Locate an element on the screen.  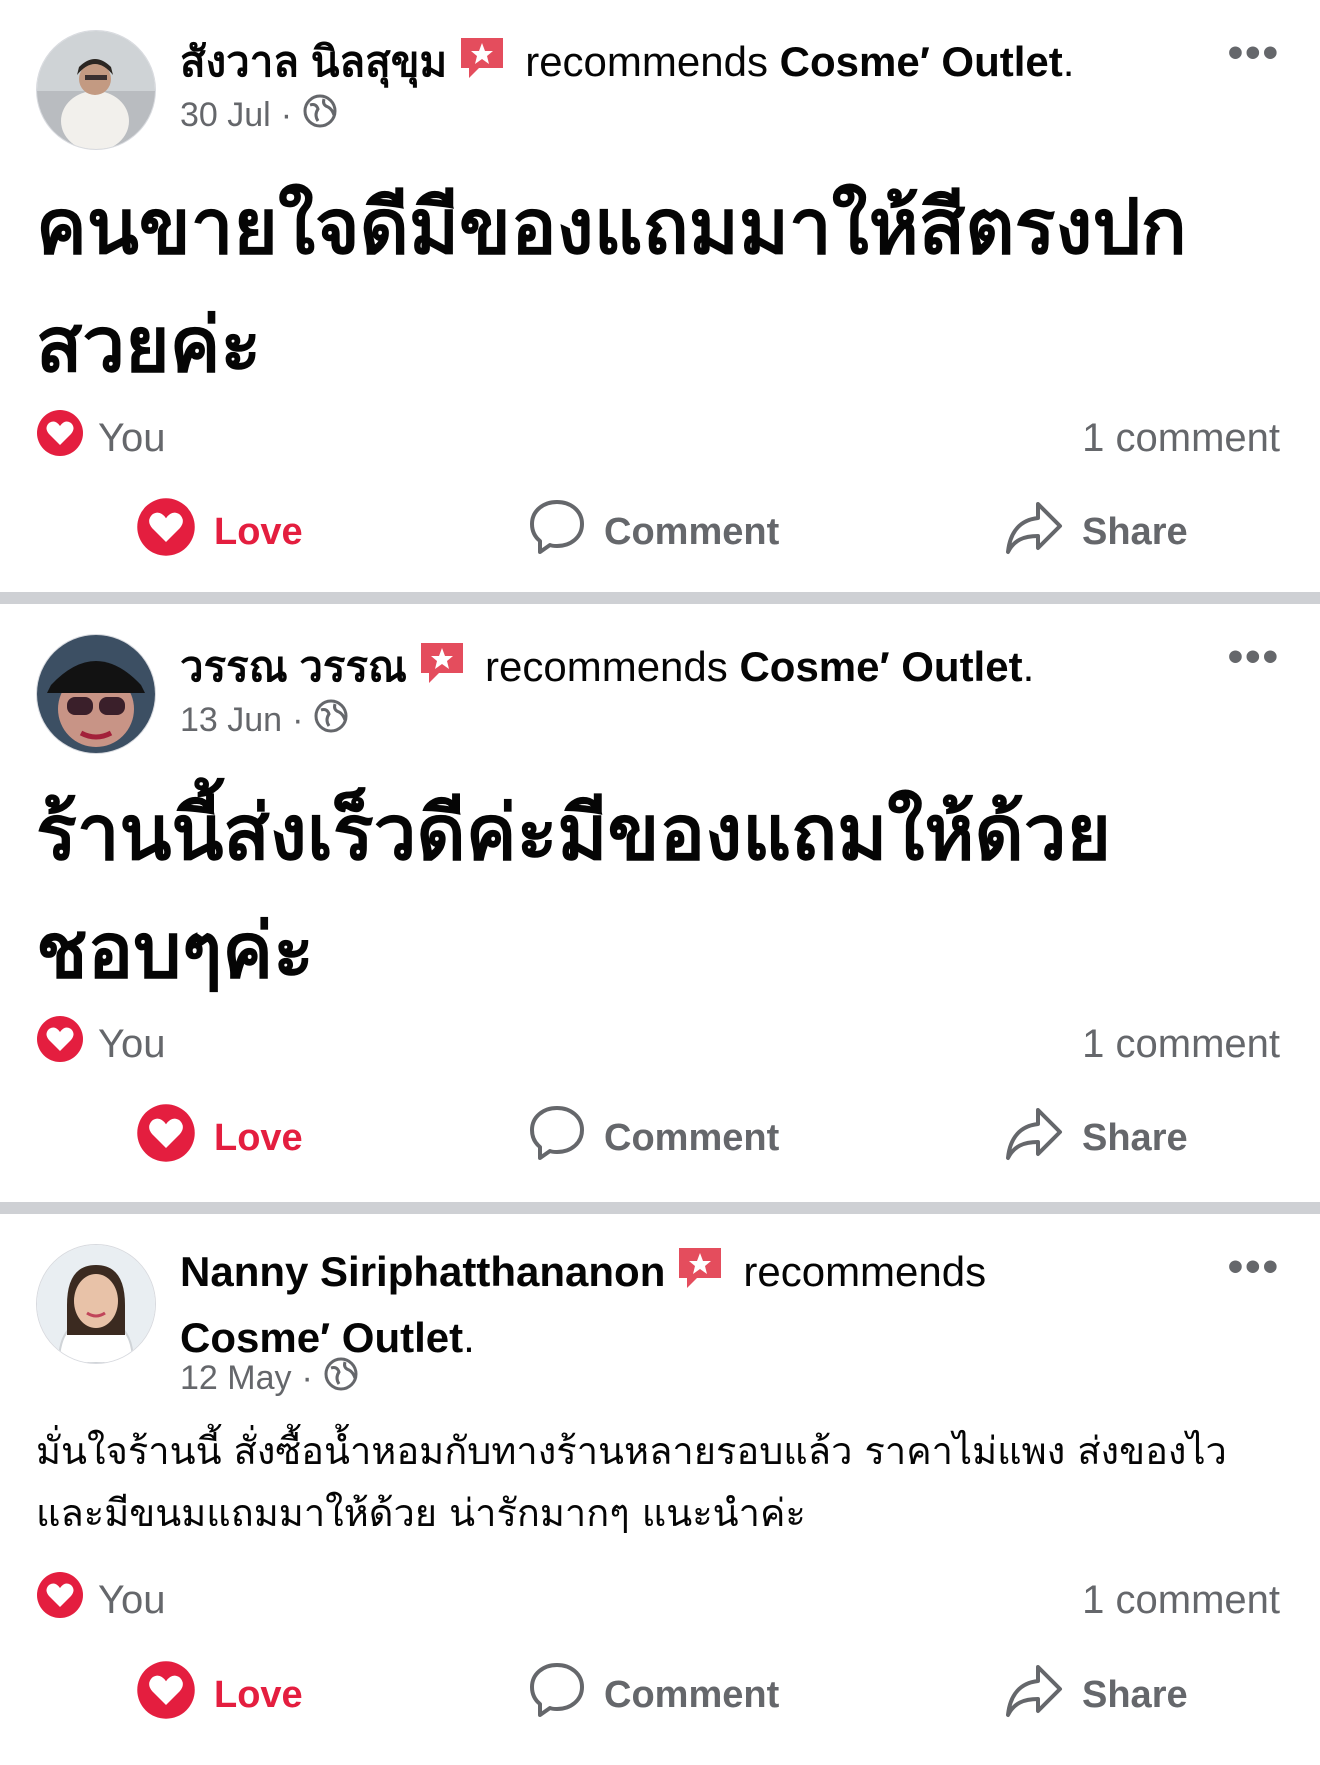
post-date: 30 Jul is located at coordinates (225, 115).